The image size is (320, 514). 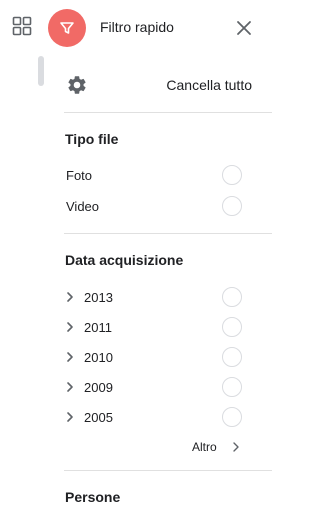 What do you see at coordinates (163, 297) in the screenshot?
I see `option-year-2013: 2013` at bounding box center [163, 297].